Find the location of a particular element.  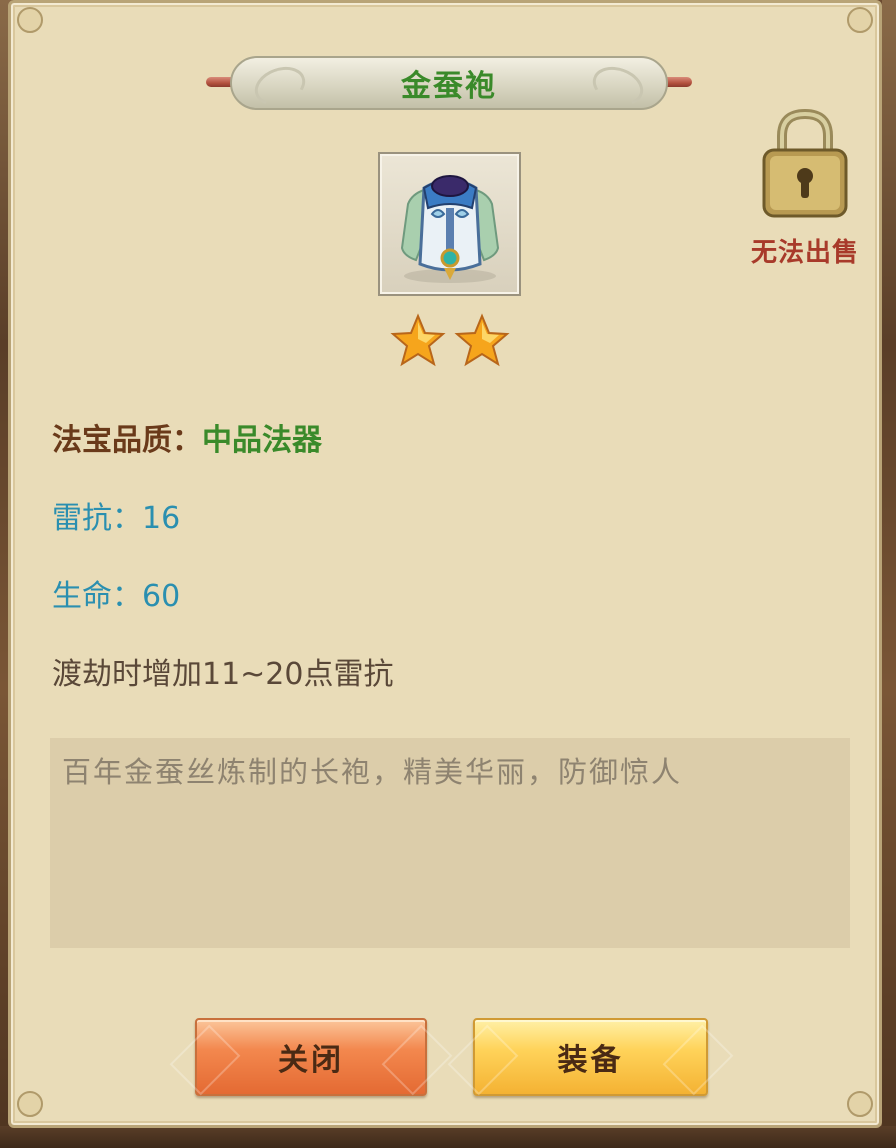

item-name: 金蚕袍 is located at coordinates (449, 86).